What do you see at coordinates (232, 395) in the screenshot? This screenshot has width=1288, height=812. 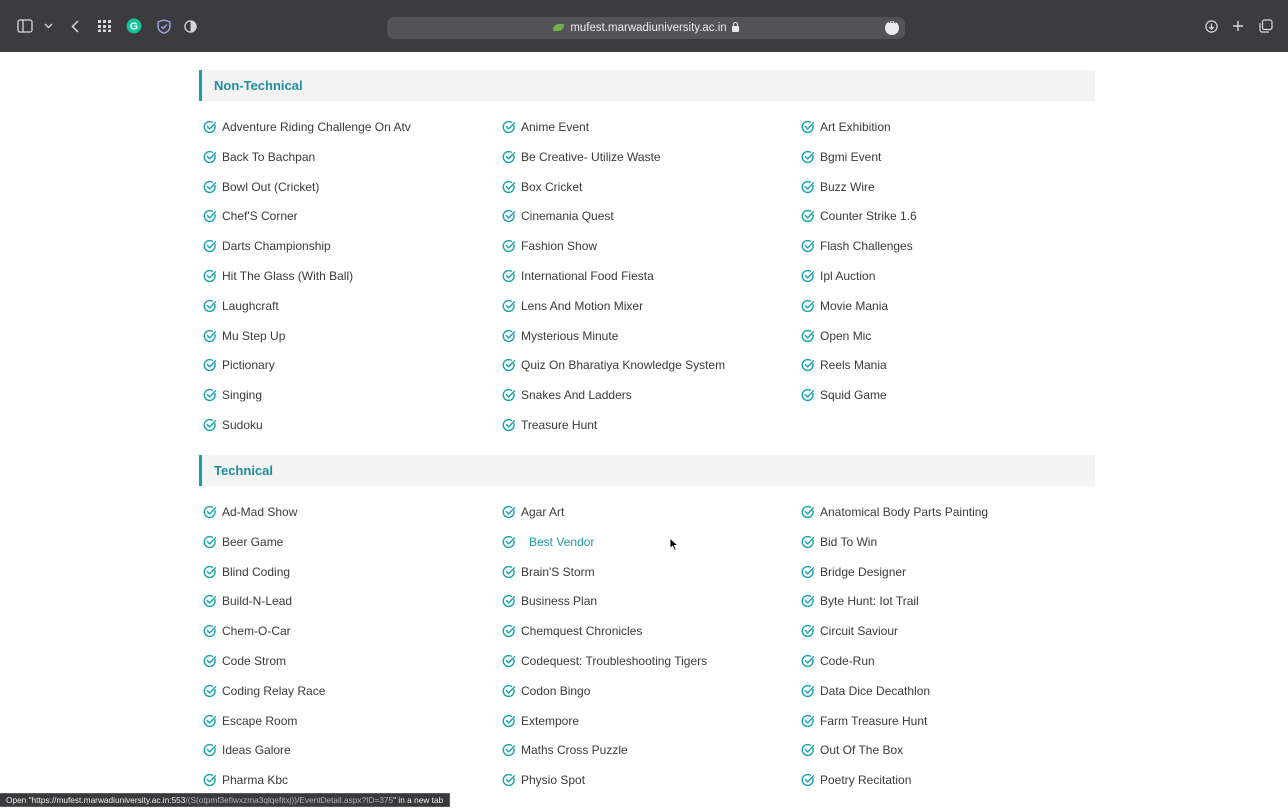 I see `event-item-singing: Singing` at bounding box center [232, 395].